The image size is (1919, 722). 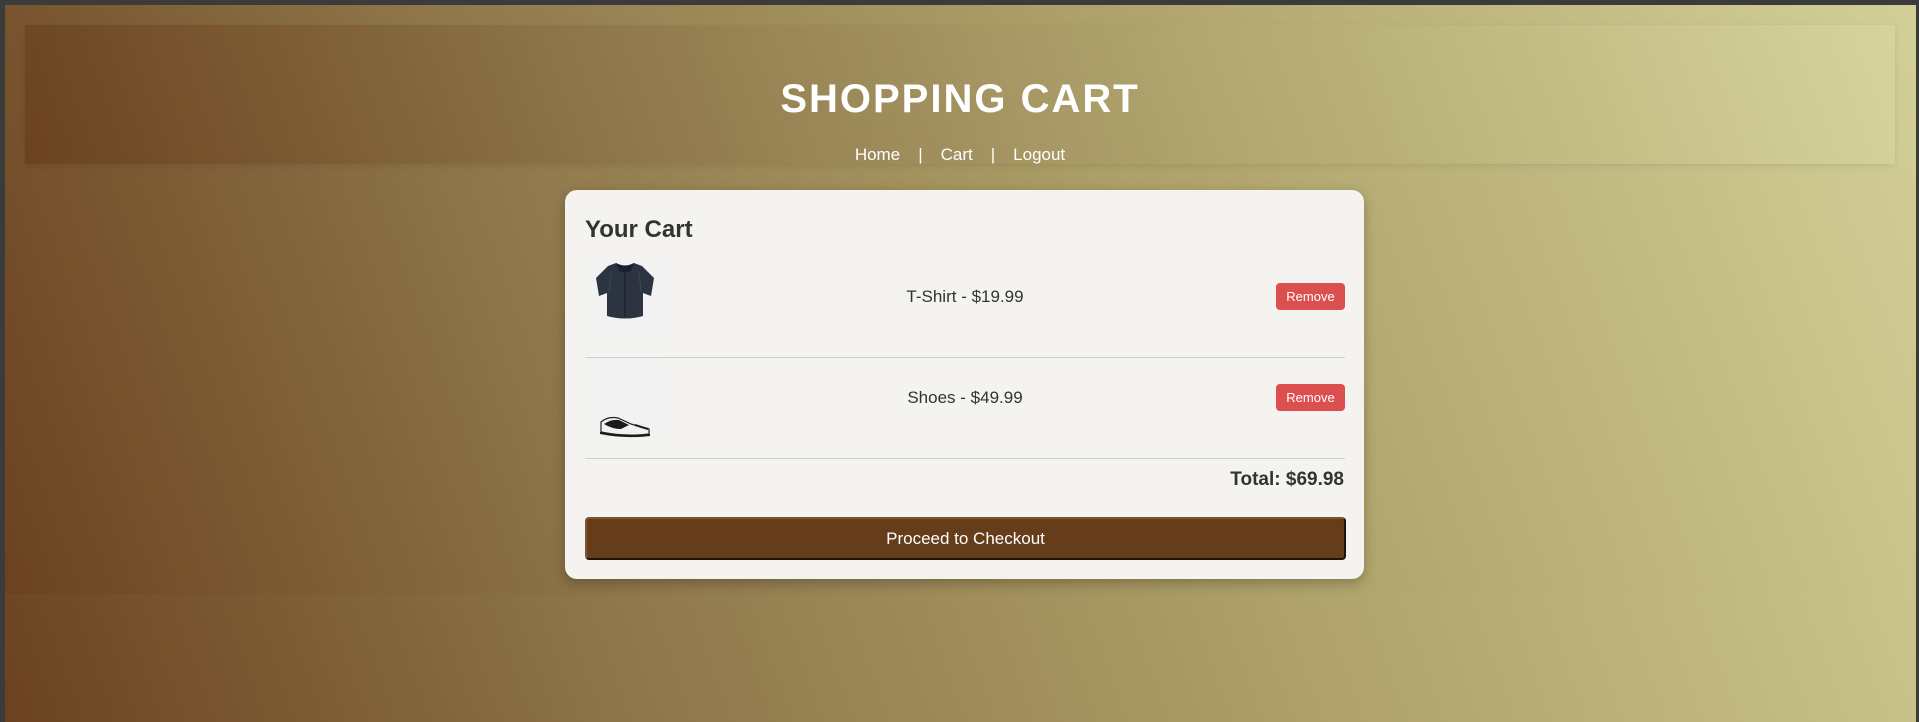 I want to click on shirt-icon, so click(x=625, y=291).